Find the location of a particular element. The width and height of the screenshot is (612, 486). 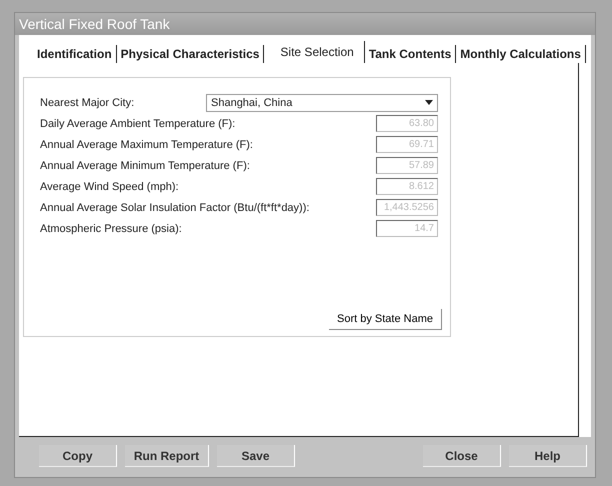

tab: Monthly Calculations is located at coordinates (521, 54).